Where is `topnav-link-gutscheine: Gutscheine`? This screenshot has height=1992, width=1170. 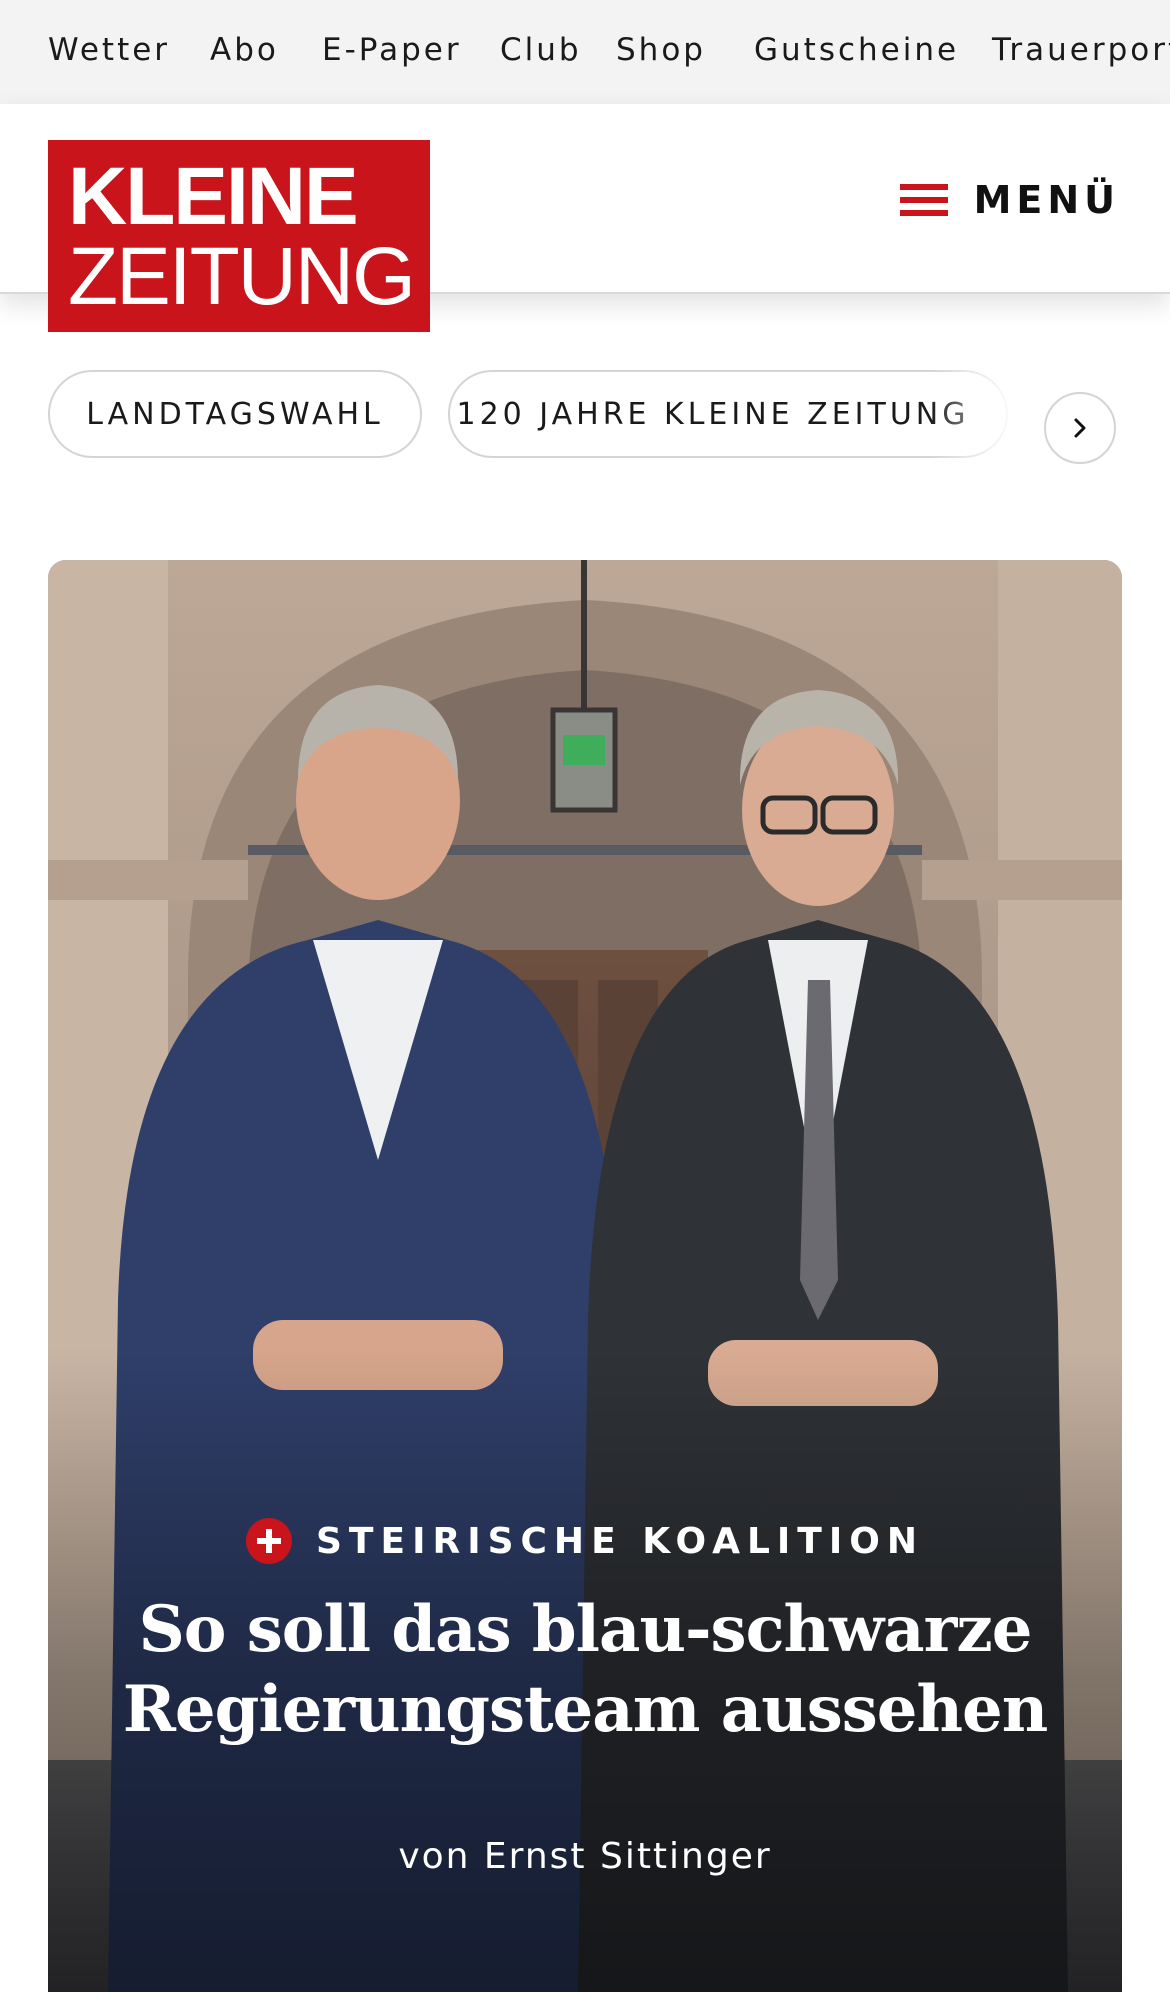 topnav-link-gutscheine: Gutscheine is located at coordinates (856, 50).